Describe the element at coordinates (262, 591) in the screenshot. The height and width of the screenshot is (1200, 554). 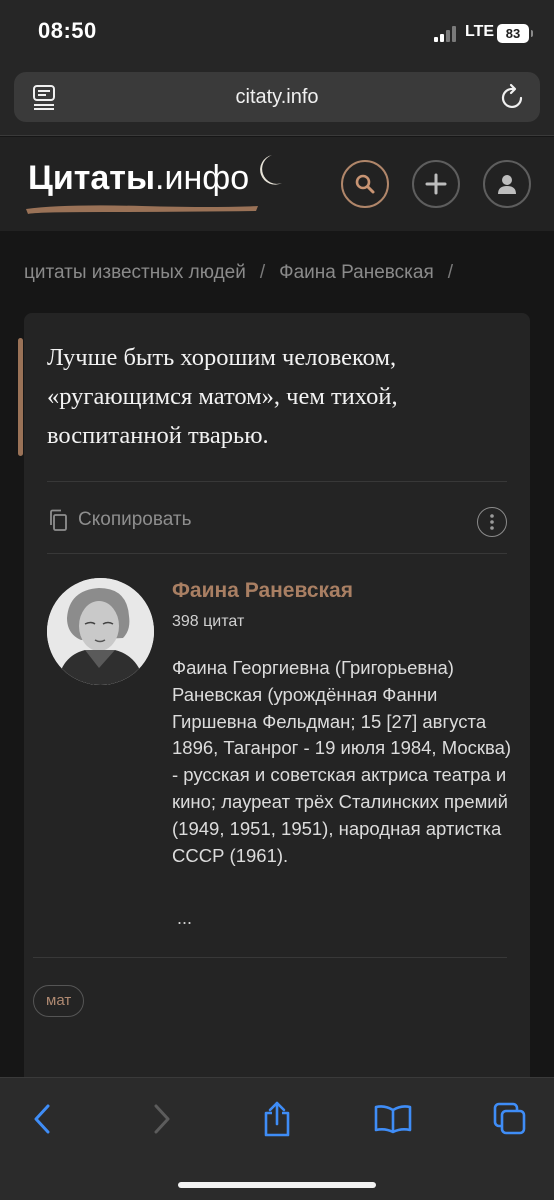
I see `author-name: Фаина Раневская` at that location.